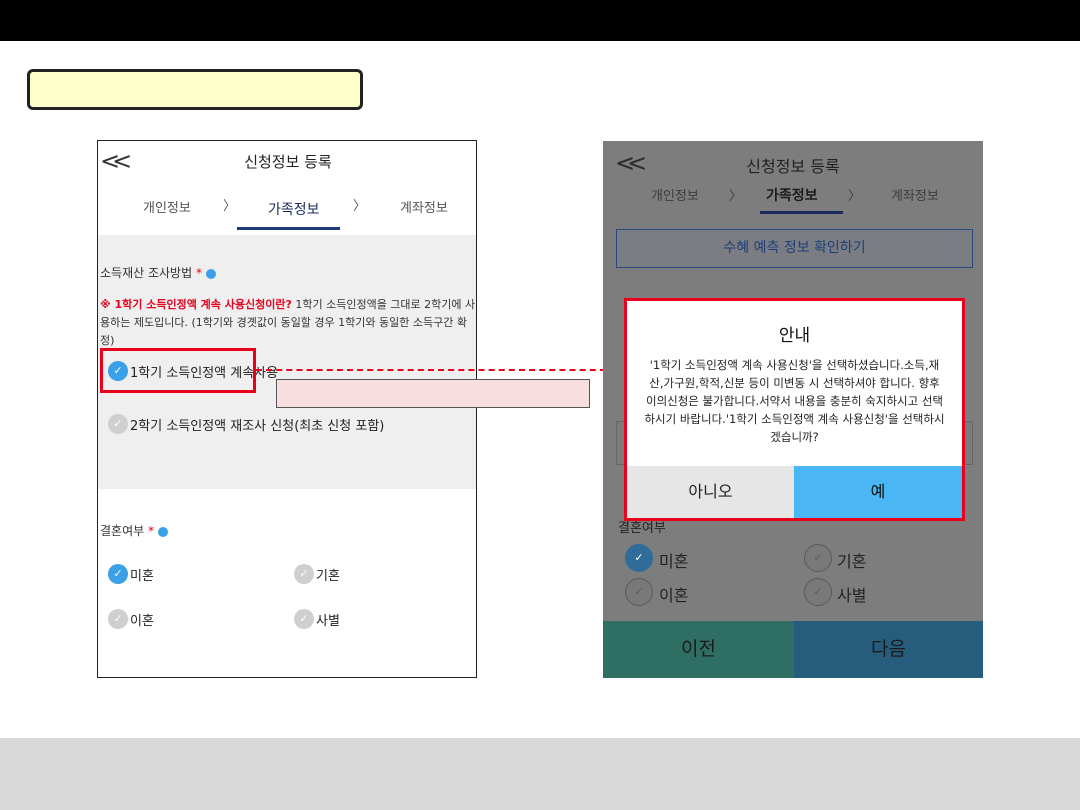 Image resolution: width=1080 pixels, height=810 pixels. What do you see at coordinates (118, 424) in the screenshot?
I see `radio-option-2: ✓` at bounding box center [118, 424].